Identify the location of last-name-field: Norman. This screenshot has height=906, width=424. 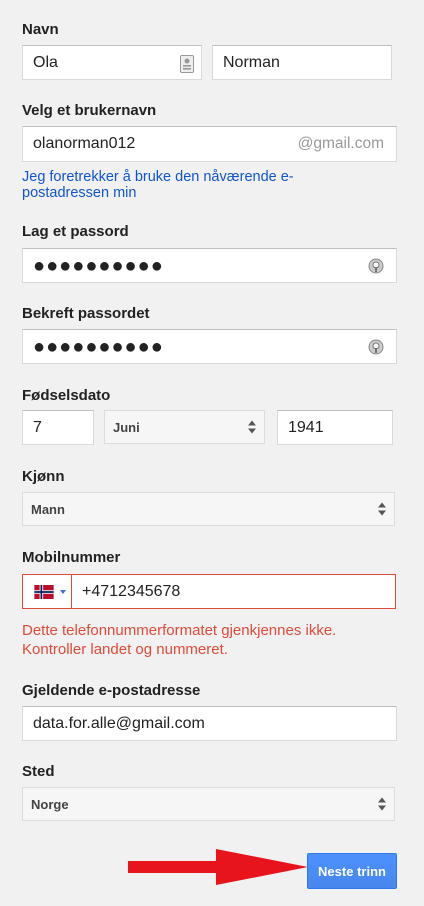
(302, 62).